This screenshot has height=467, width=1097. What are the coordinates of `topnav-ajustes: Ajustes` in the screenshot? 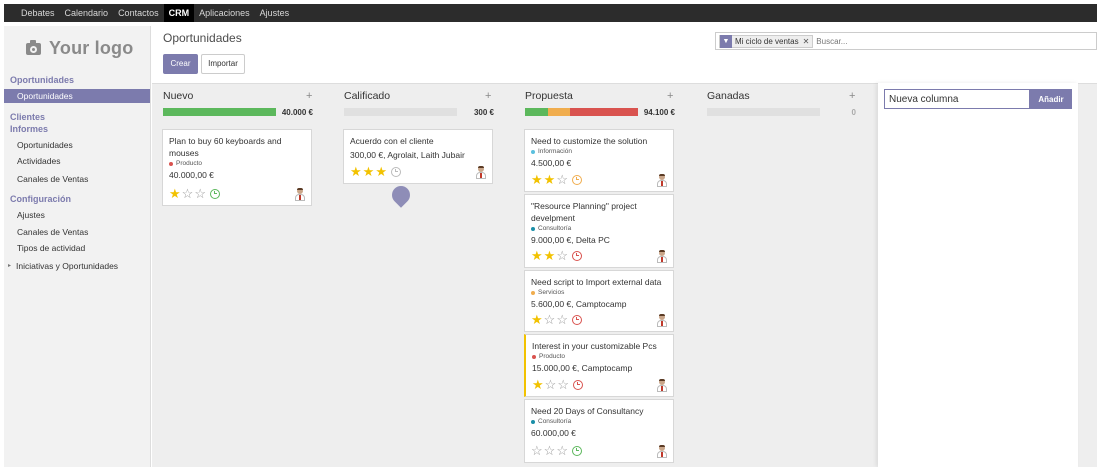 It's located at (275, 13).